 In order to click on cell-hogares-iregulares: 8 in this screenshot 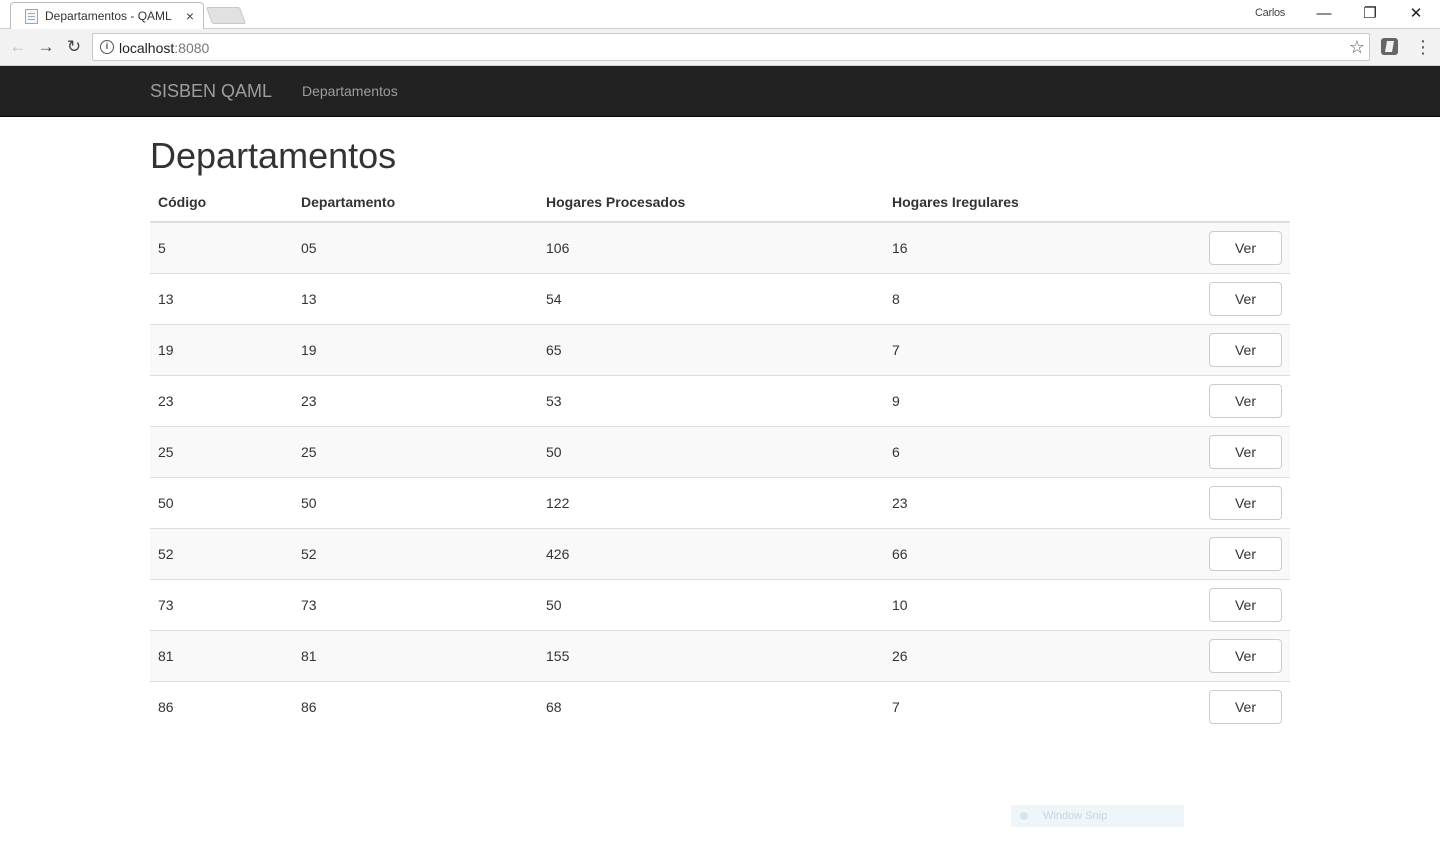, I will do `click(1034, 298)`.